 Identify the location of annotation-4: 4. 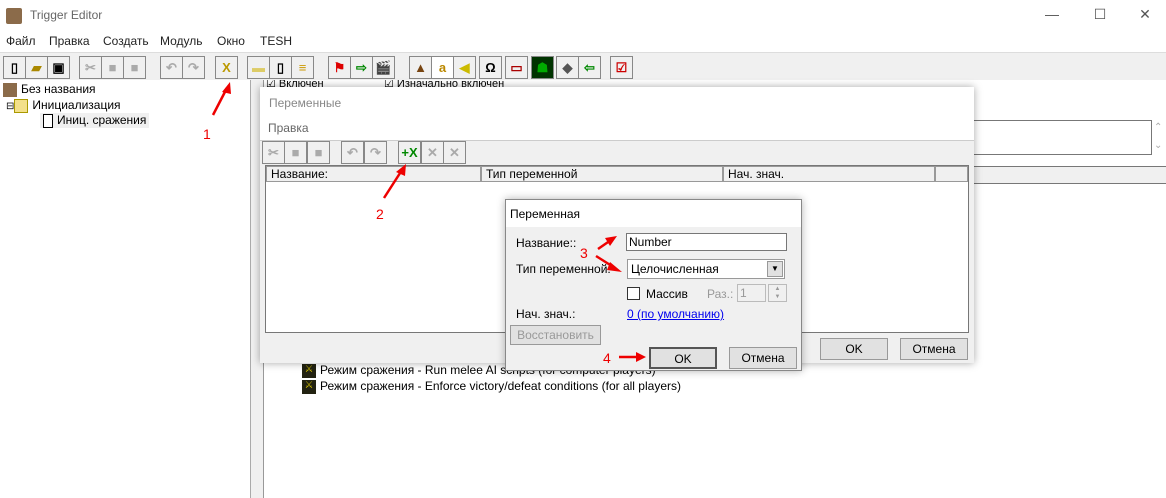
(607, 358).